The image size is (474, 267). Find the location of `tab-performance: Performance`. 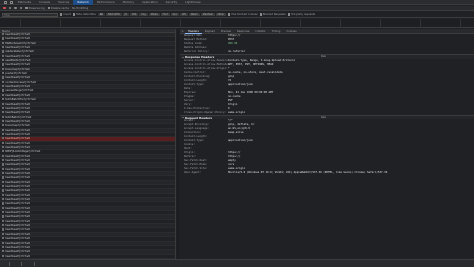

tab-performance: Performance is located at coordinates (106, 2).